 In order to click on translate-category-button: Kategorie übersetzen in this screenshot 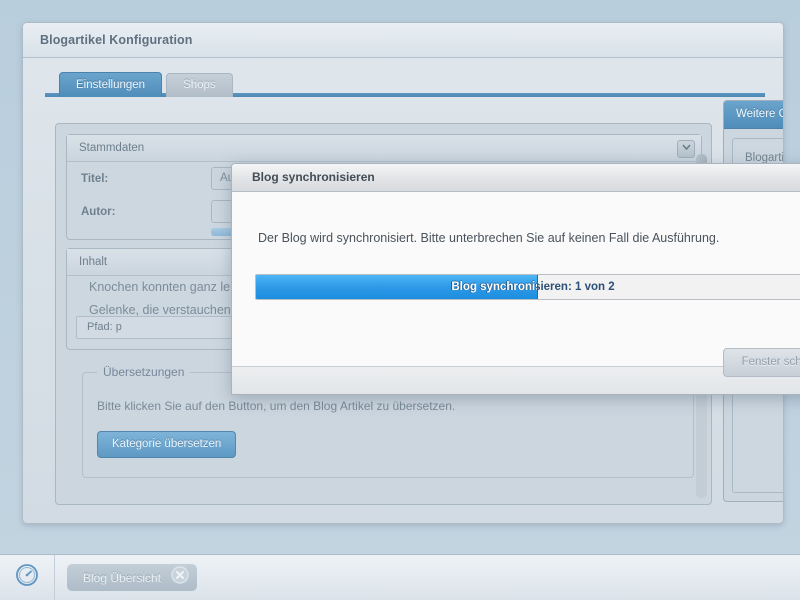, I will do `click(167, 444)`.